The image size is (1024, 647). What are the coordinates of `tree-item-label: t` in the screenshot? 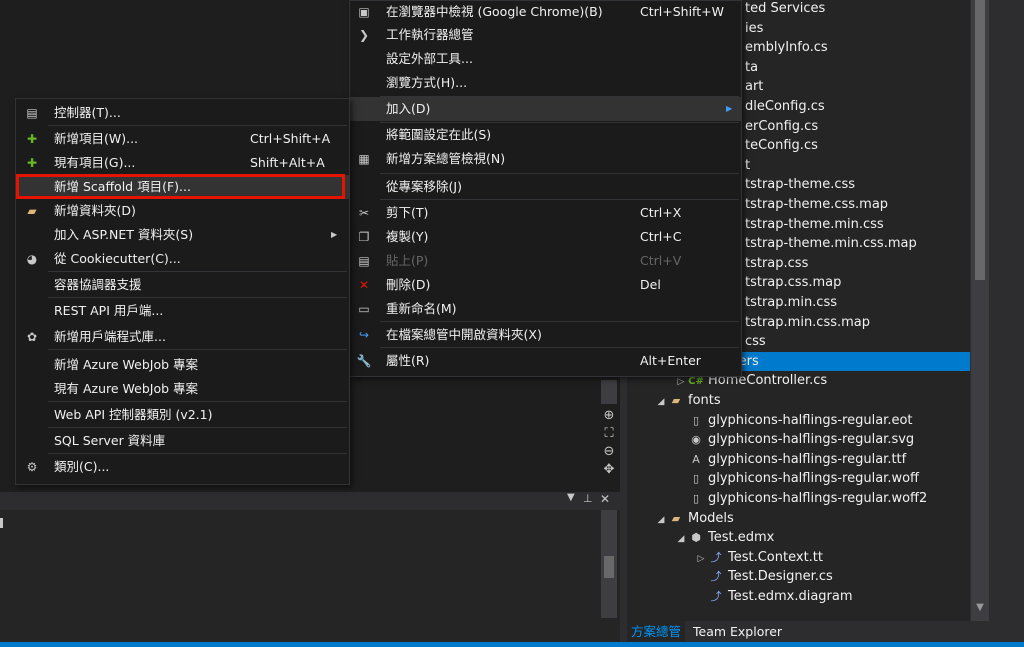 It's located at (748, 165).